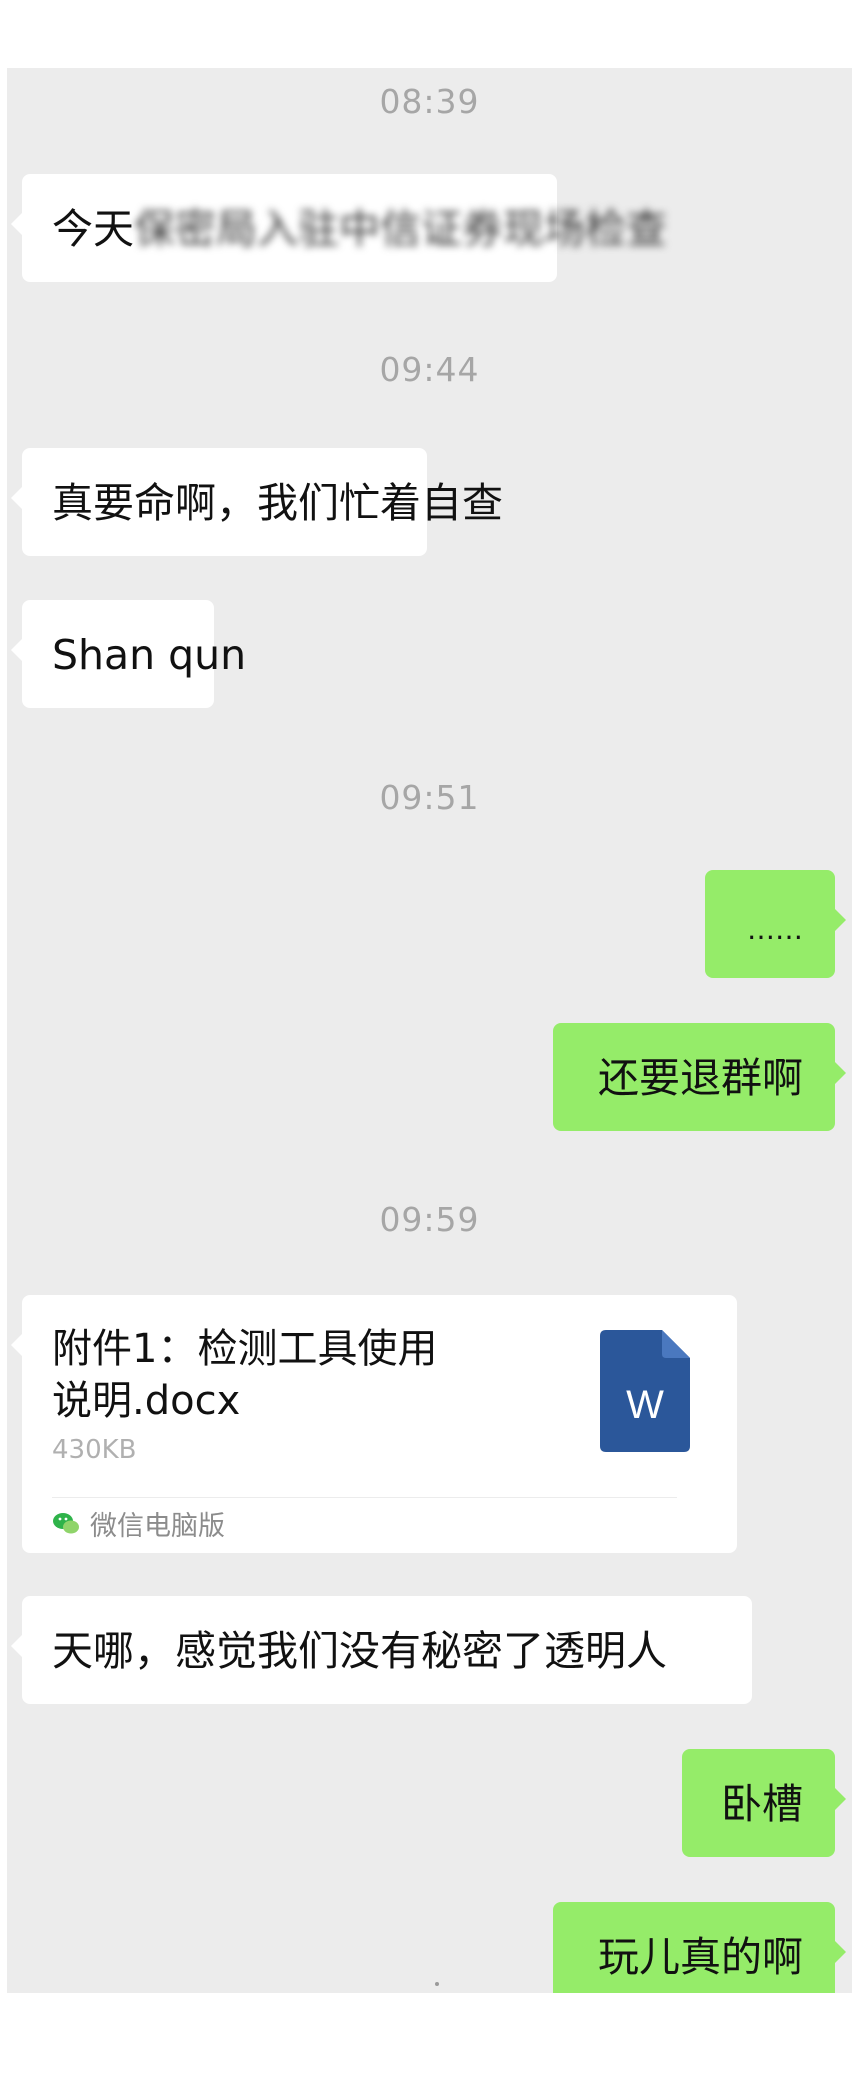  I want to click on message-bubble-outgoing: 还要退群啊, so click(699, 1077).